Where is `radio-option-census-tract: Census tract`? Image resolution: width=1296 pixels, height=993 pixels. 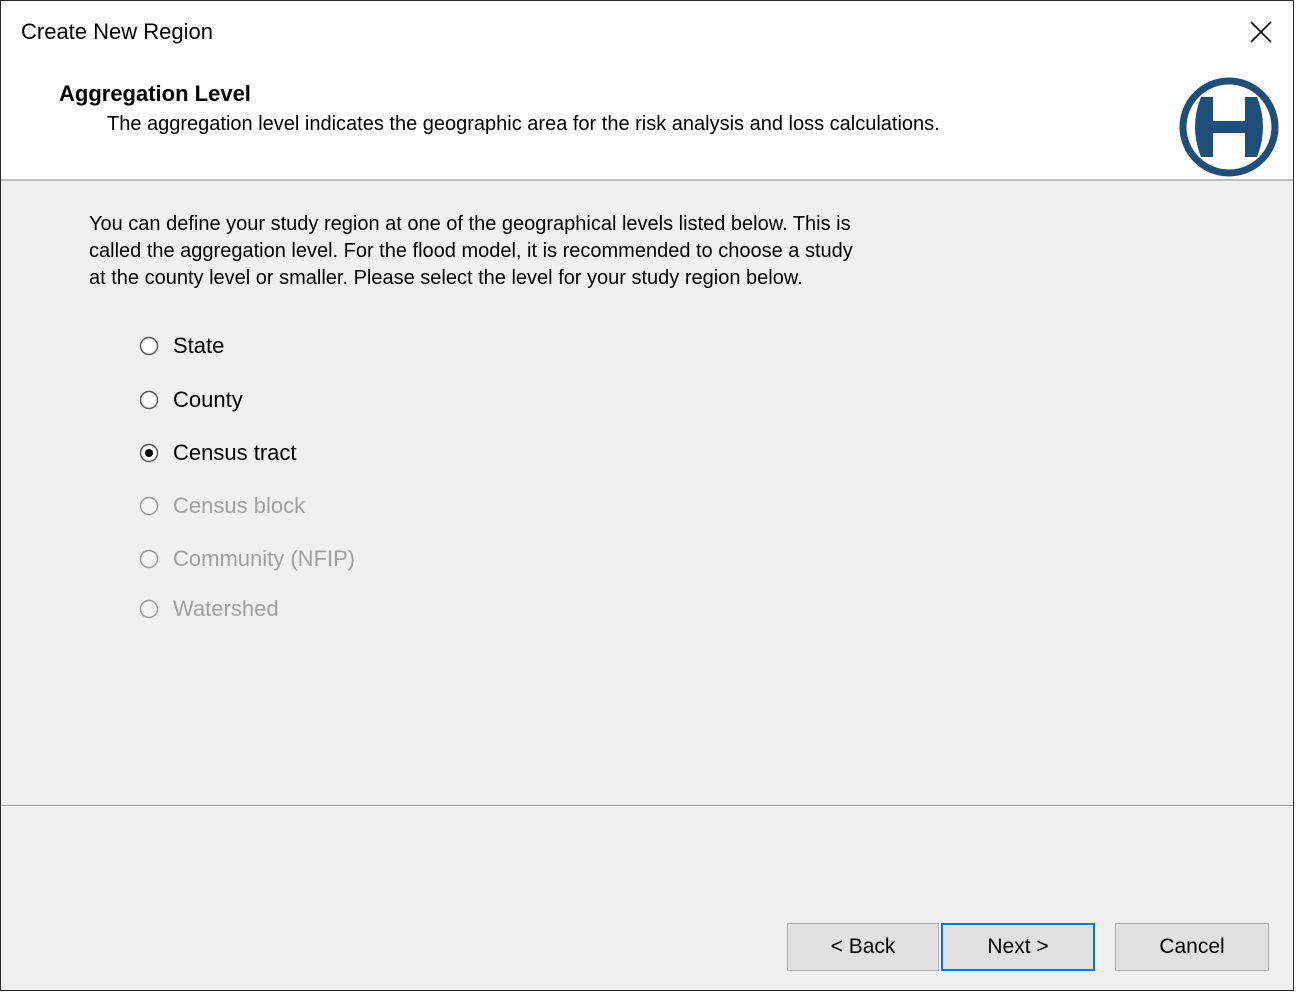
radio-option-census-tract: Census tract is located at coordinates (218, 453).